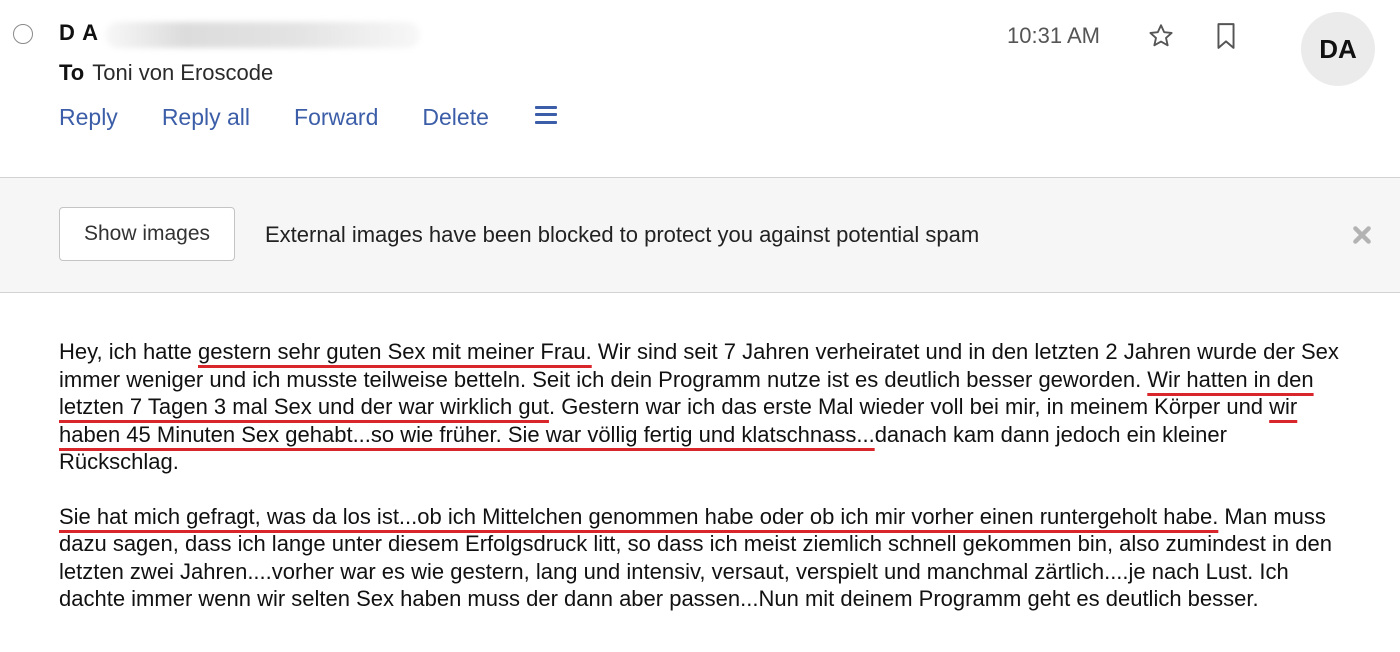 The width and height of the screenshot is (1400, 652). Describe the element at coordinates (1338, 49) in the screenshot. I see `avatar: DA` at that location.